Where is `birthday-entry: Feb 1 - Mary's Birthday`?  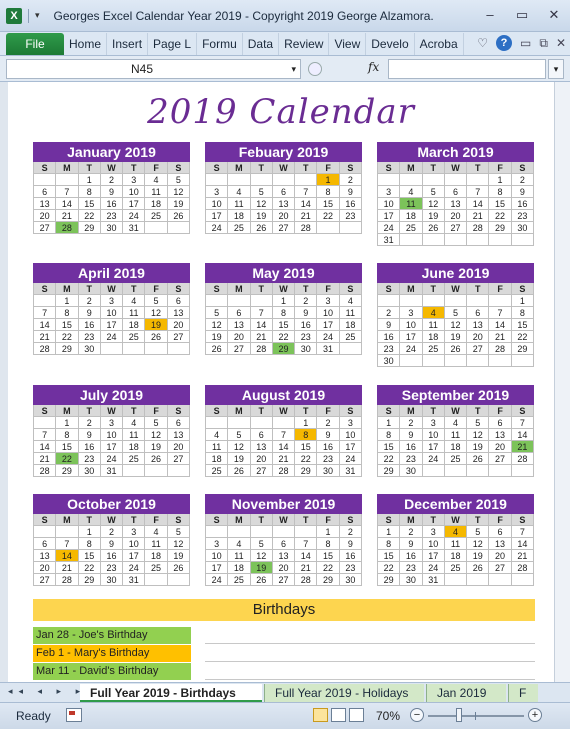 birthday-entry: Feb 1 - Mary's Birthday is located at coordinates (112, 653).